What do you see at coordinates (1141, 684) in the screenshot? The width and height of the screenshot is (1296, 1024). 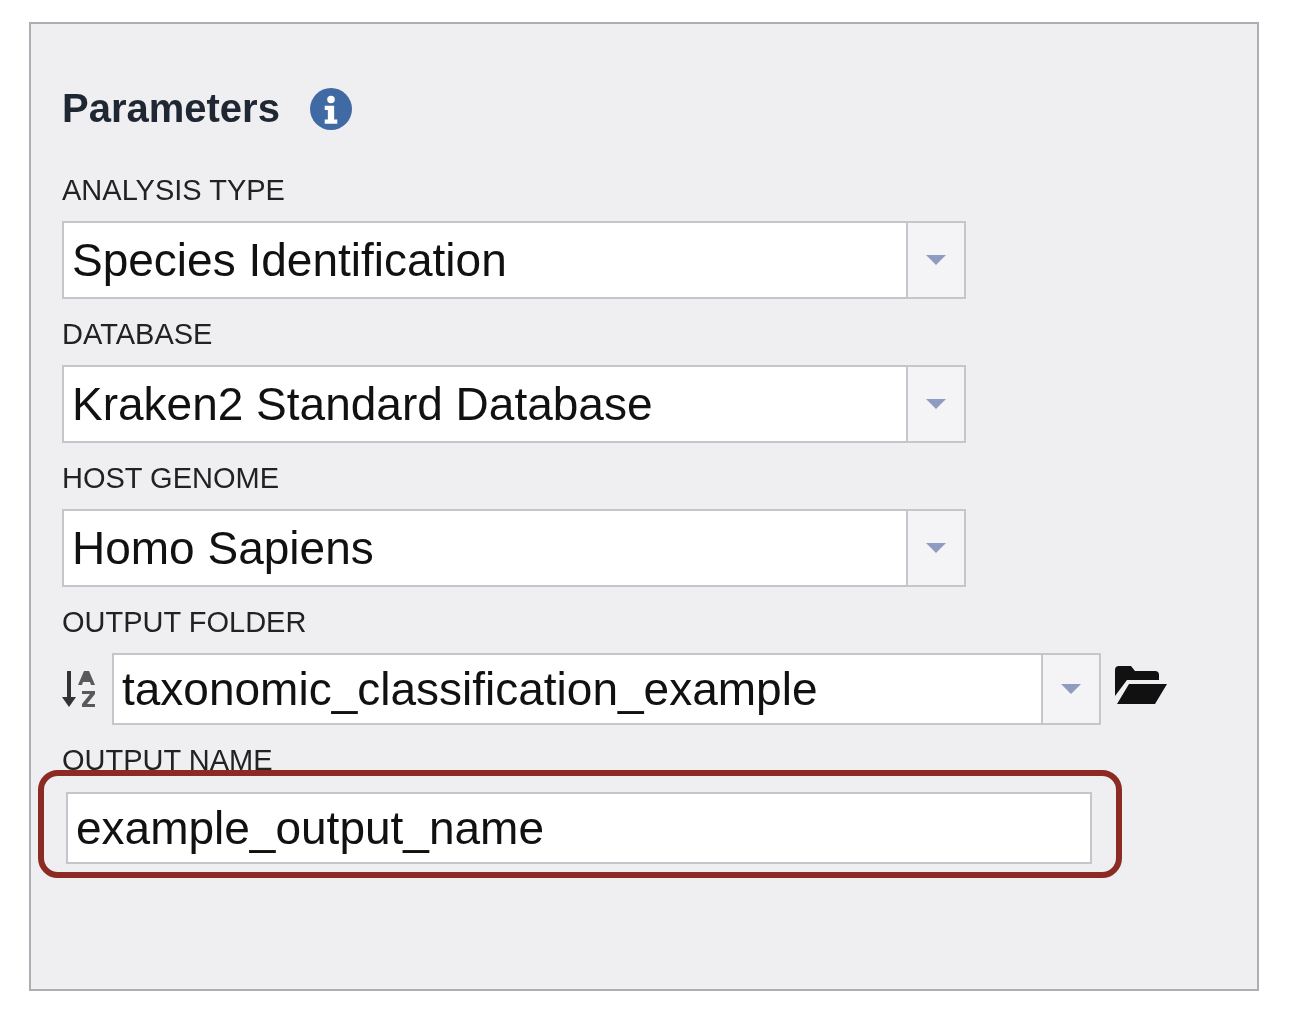 I see `folder-icon` at bounding box center [1141, 684].